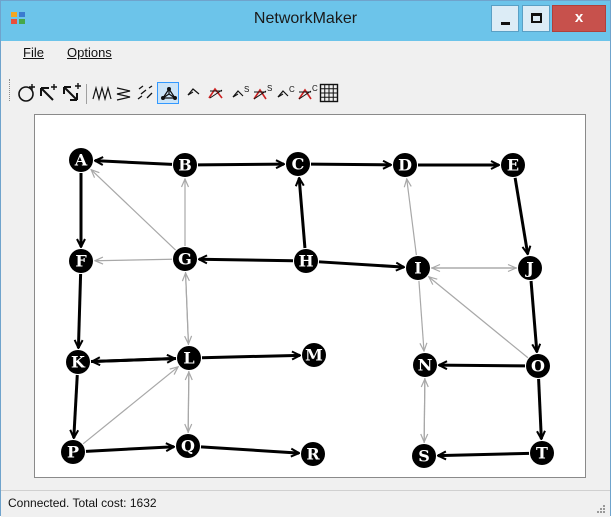 The image size is (613, 518). I want to click on bold-link-B-C, so click(240, 164).